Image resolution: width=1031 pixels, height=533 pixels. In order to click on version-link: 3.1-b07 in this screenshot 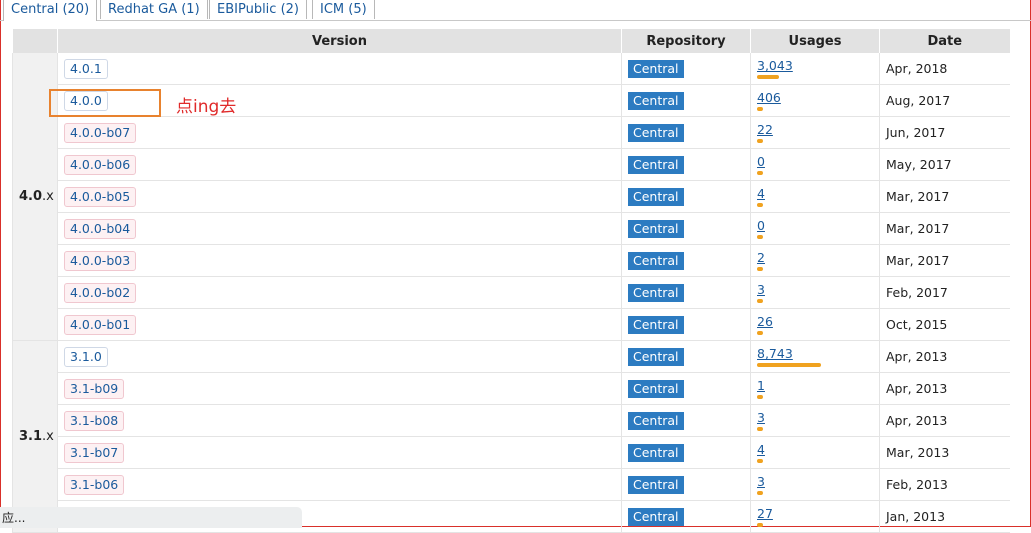, I will do `click(94, 452)`.